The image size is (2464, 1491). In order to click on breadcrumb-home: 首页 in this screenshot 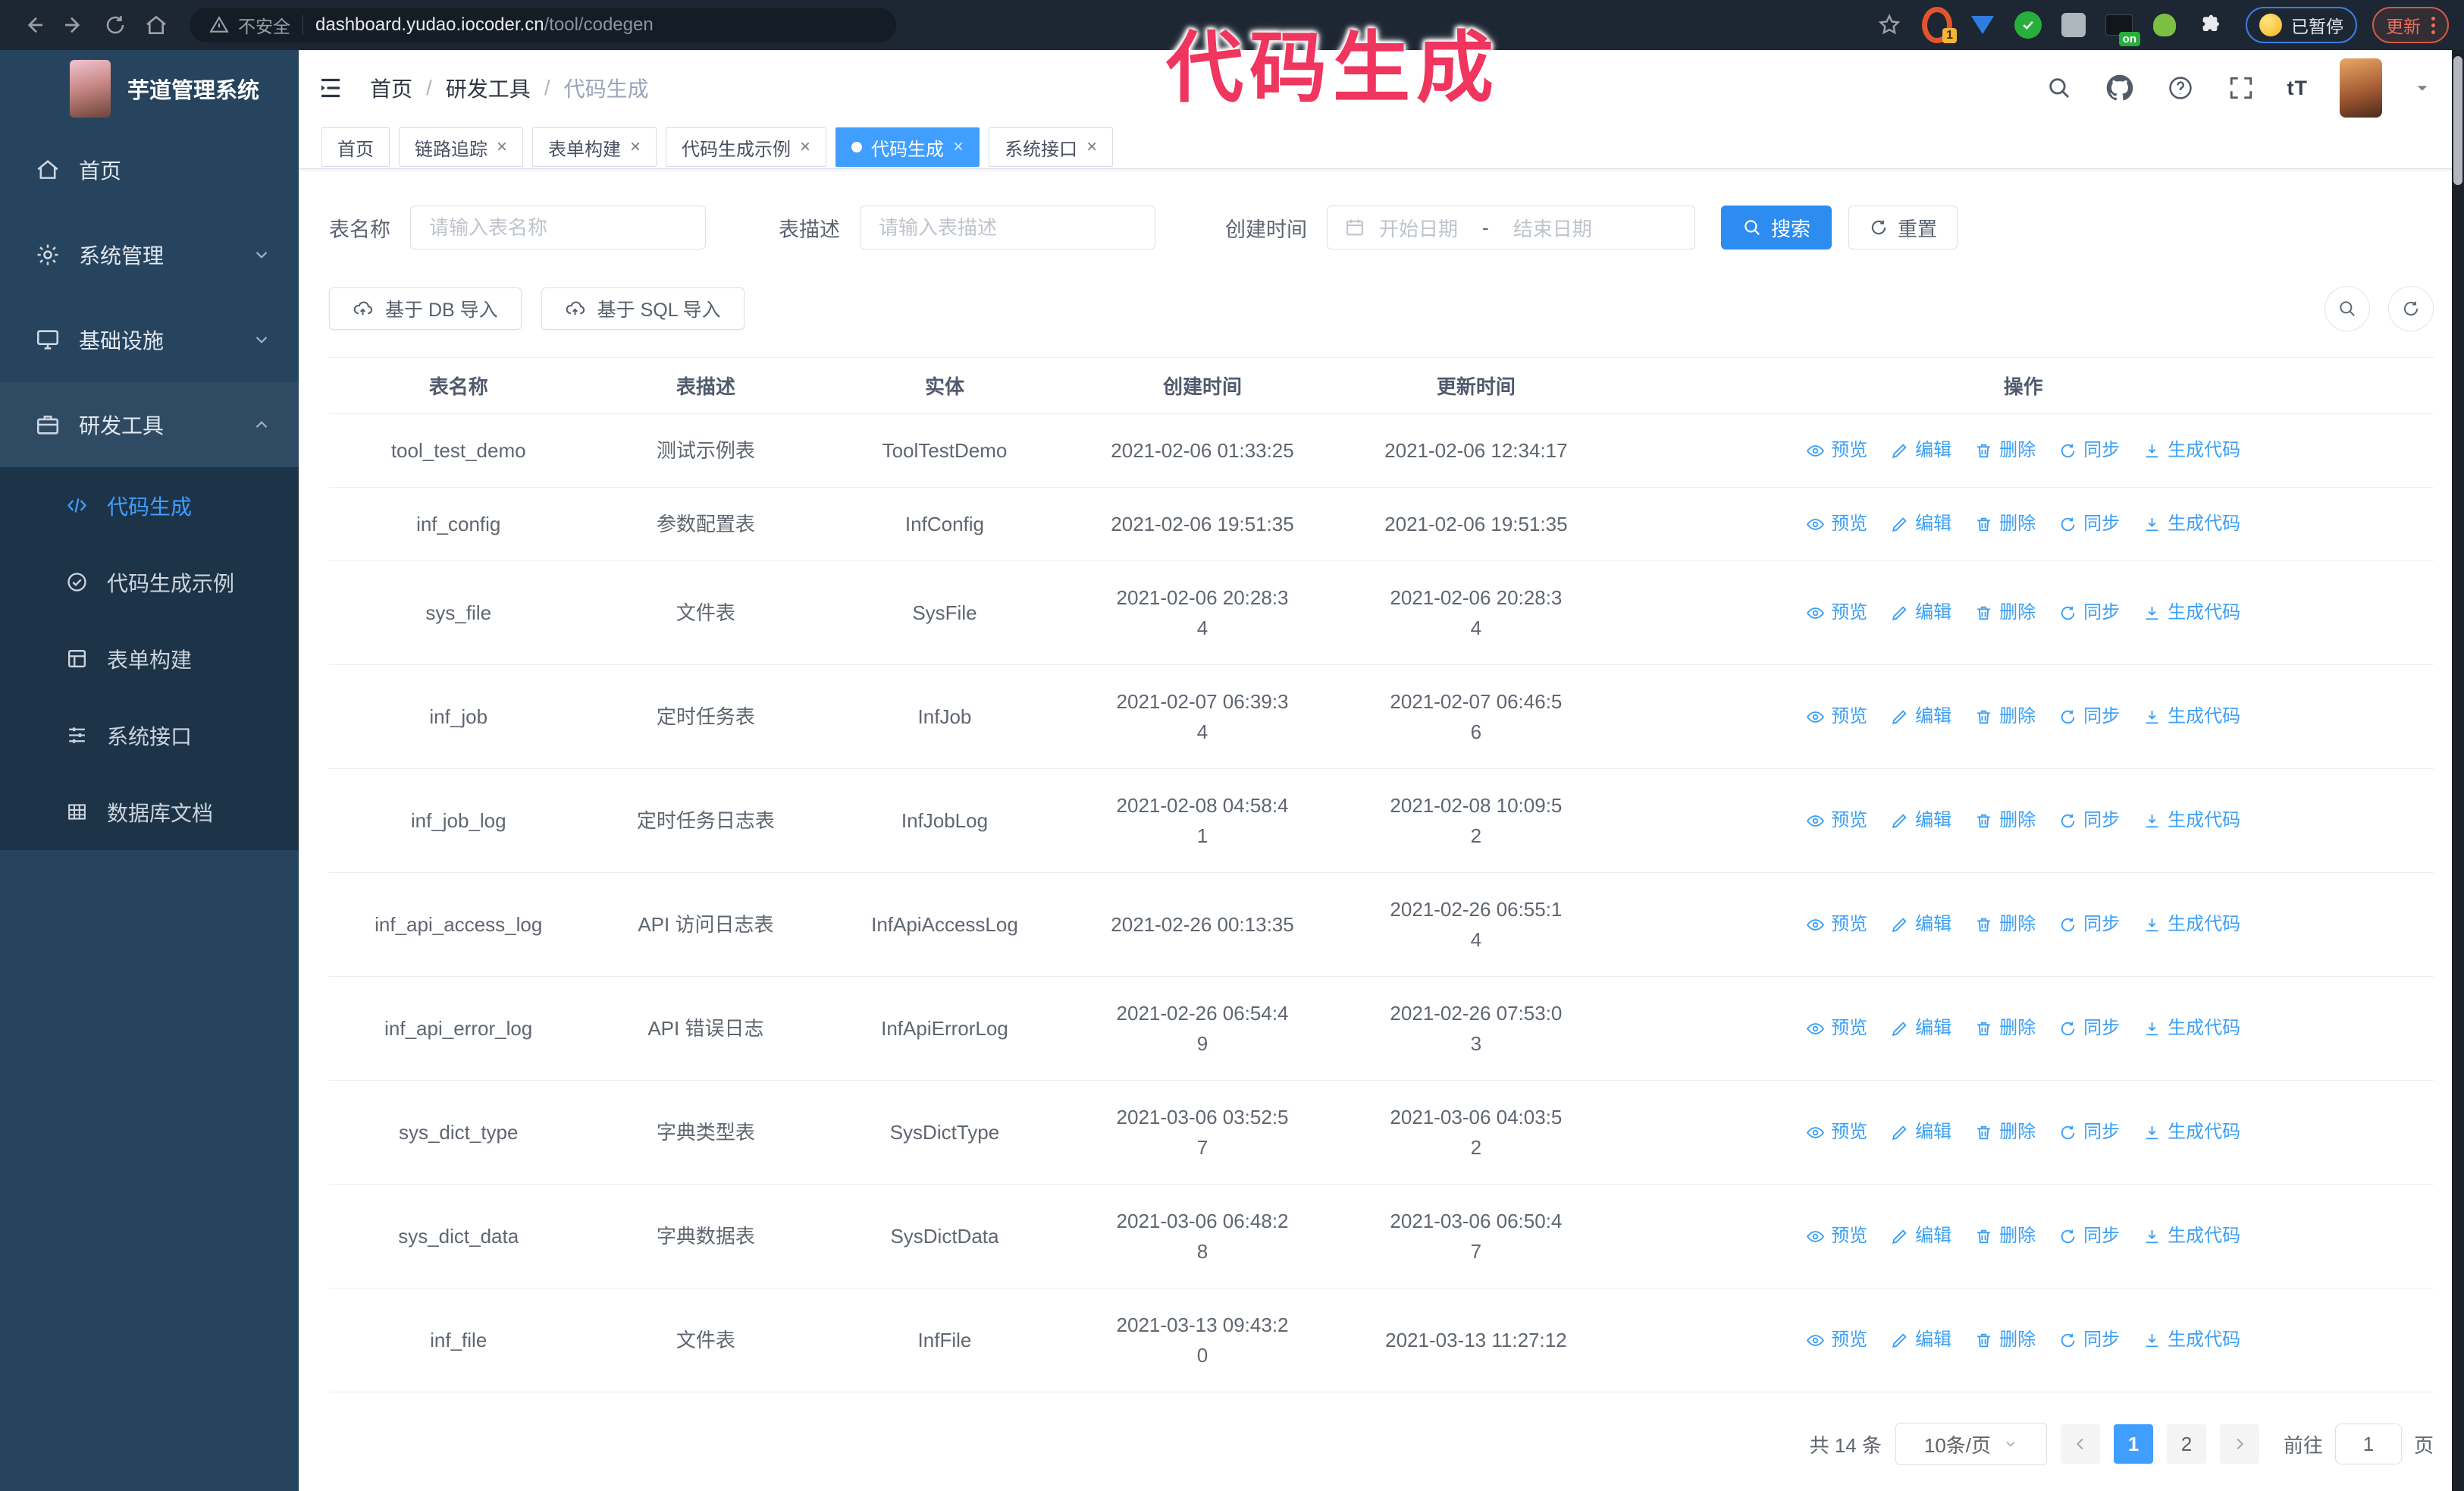, I will do `click(391, 88)`.